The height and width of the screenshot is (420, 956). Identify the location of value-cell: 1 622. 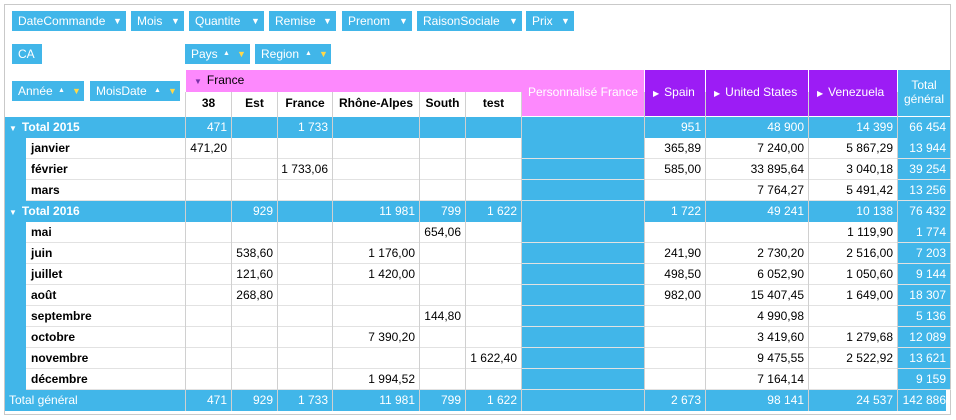
(493, 400).